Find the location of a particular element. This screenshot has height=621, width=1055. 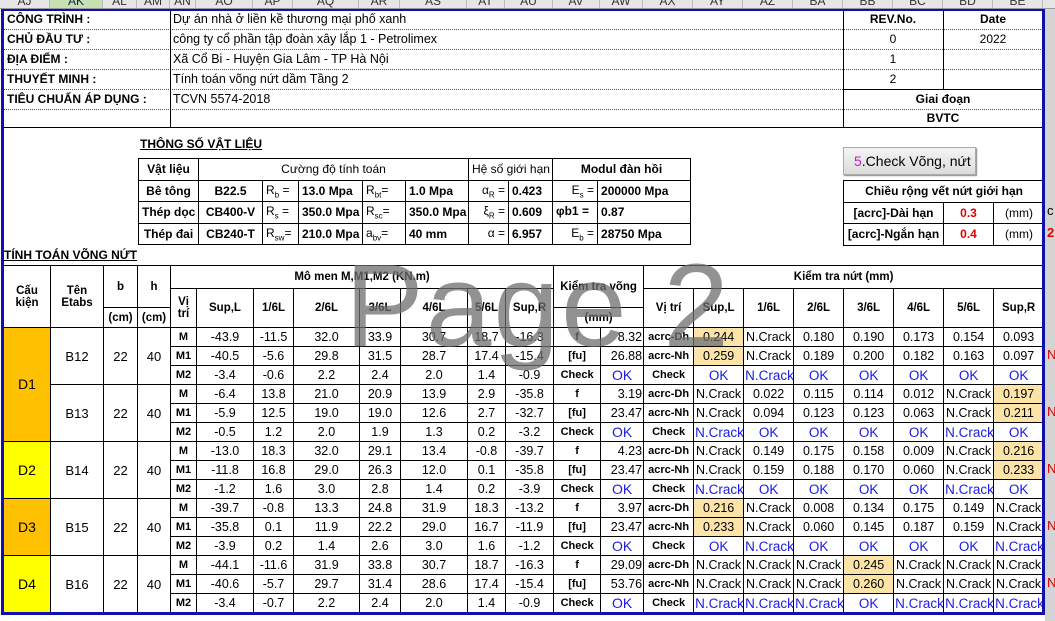

info-value: Dự án nhà ở liền kề thương mại phố xanh is located at coordinates (289, 19).